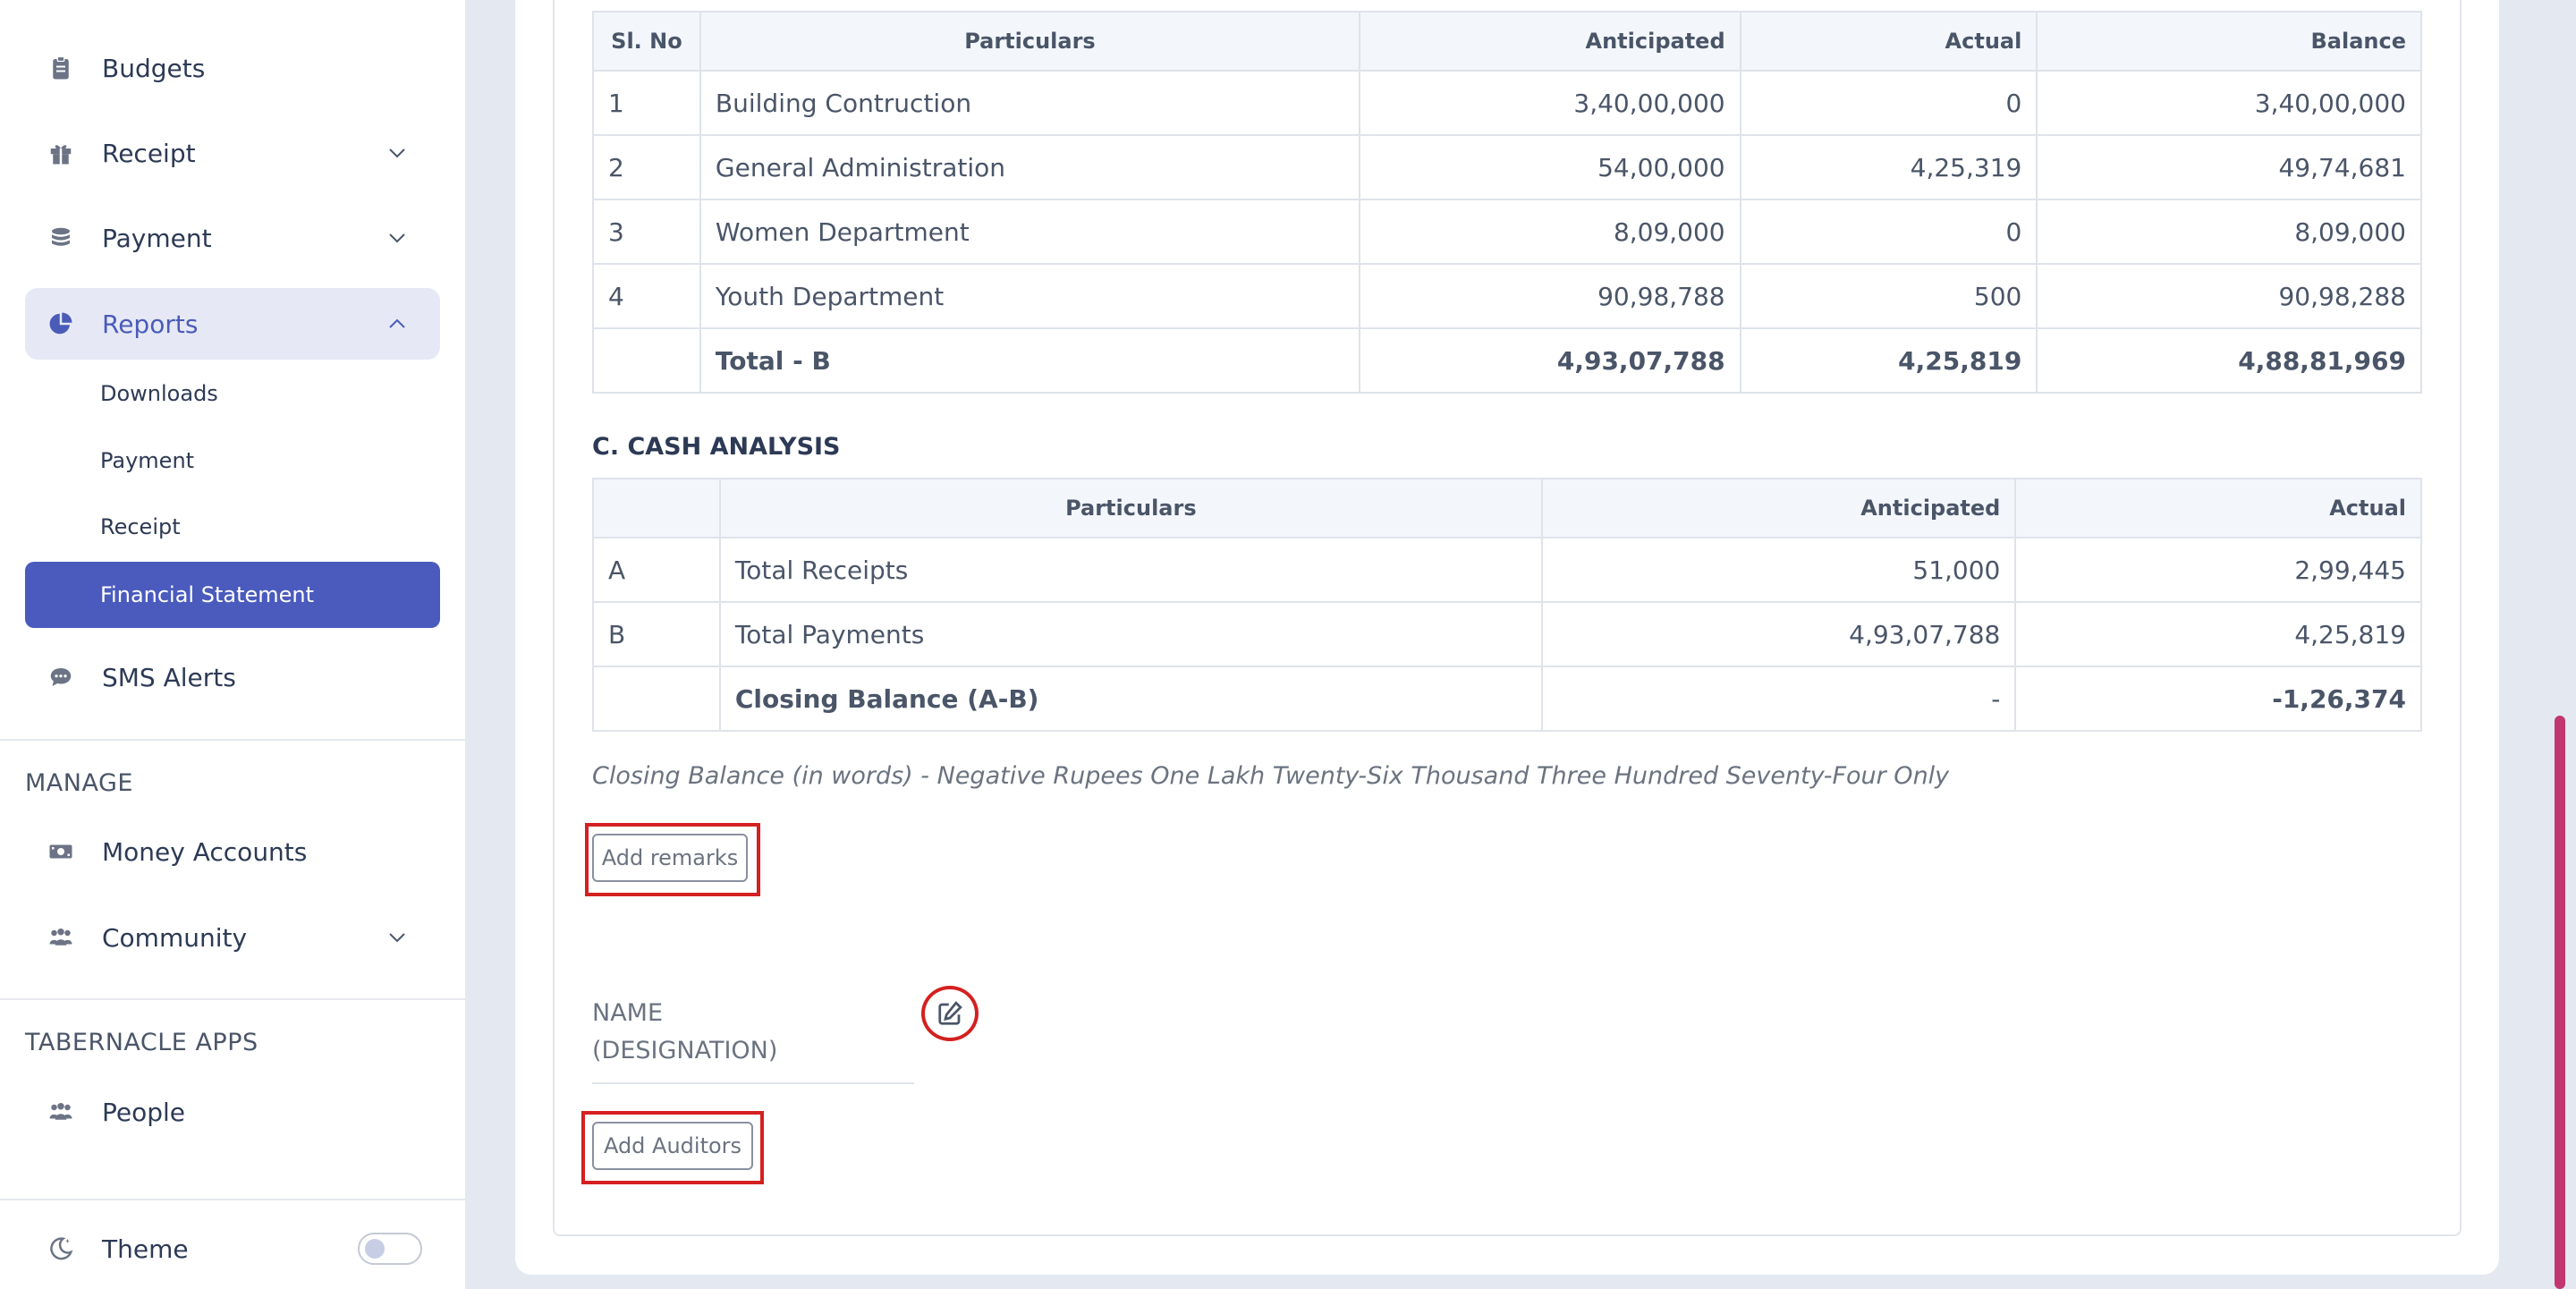 The image size is (2576, 1289). What do you see at coordinates (61, 324) in the screenshot?
I see `pie-chart-icon` at bounding box center [61, 324].